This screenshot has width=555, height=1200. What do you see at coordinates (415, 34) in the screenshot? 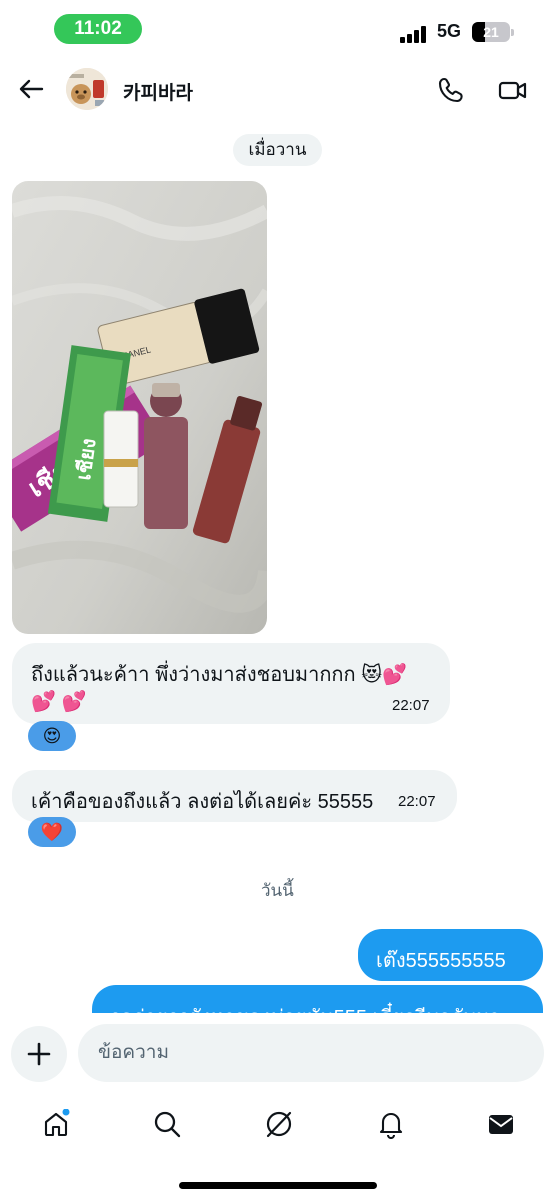
I see `signal-icon` at bounding box center [415, 34].